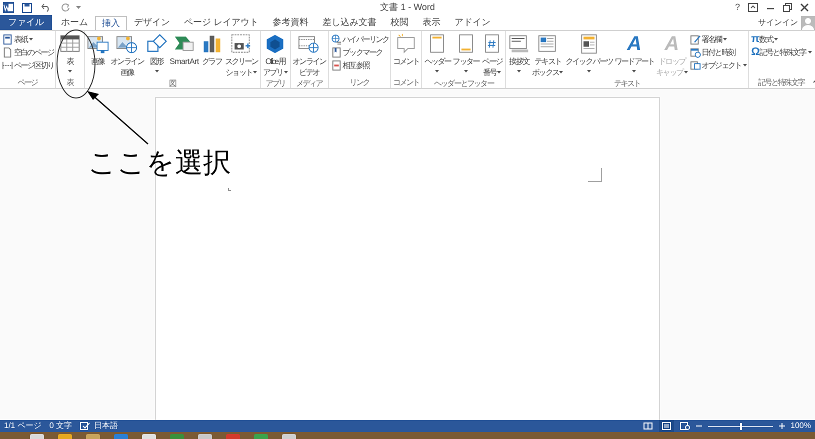 The width and height of the screenshot is (815, 439). I want to click on group-label: ヘッダーとフッター, so click(463, 83).